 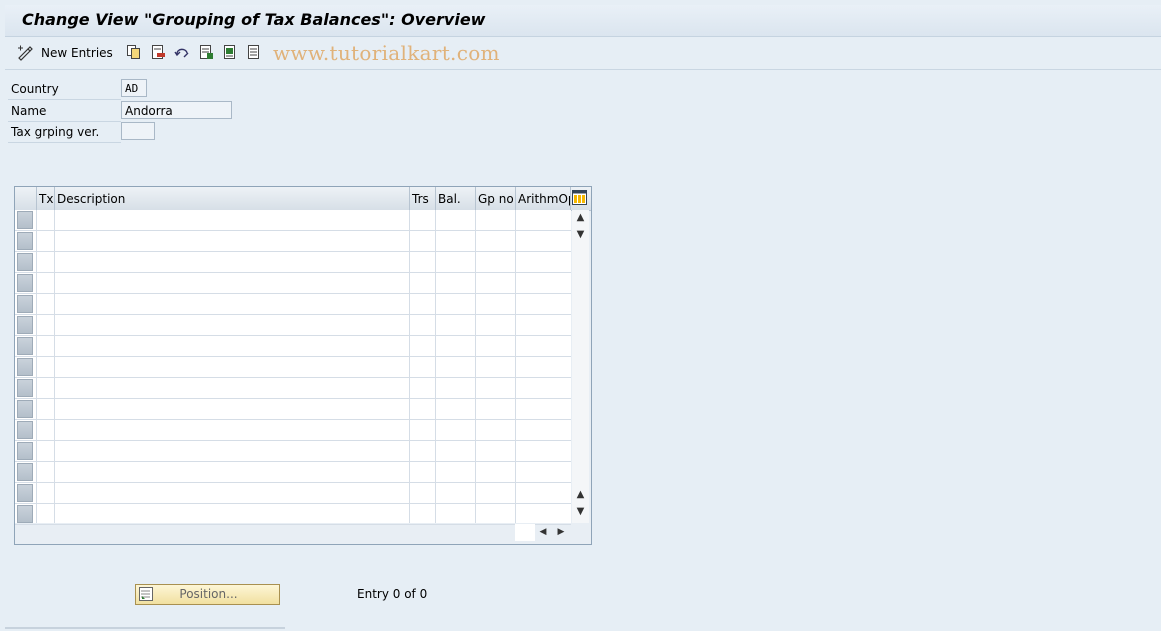 I want to click on delete-icon, so click(x=158, y=52).